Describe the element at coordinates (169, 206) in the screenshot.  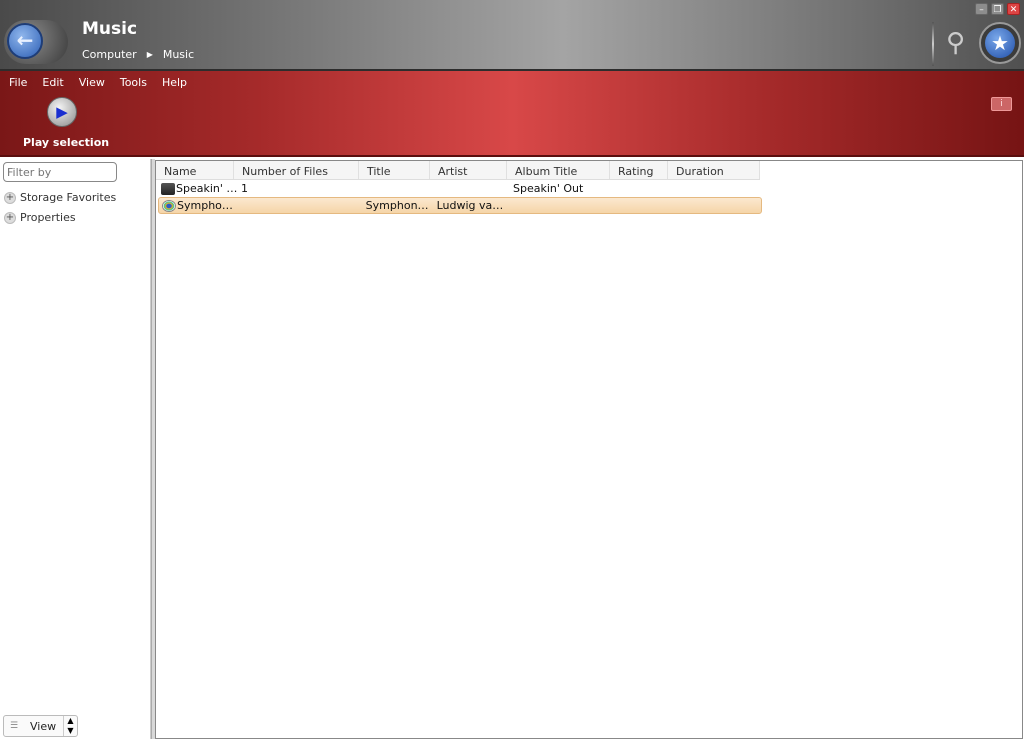
I see `media-file-icon` at that location.